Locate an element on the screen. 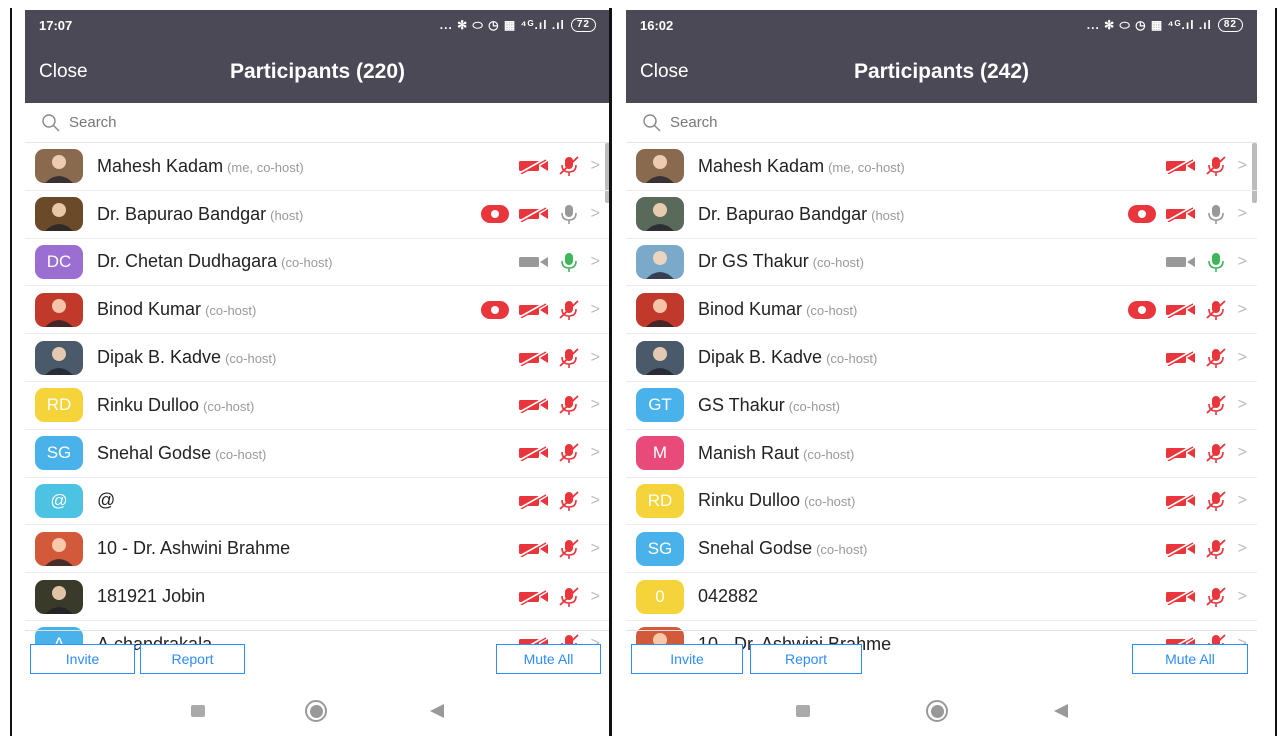 This screenshot has width=1277, height=736. participant-row: M Manish Raut (co-host) > is located at coordinates (941, 454).